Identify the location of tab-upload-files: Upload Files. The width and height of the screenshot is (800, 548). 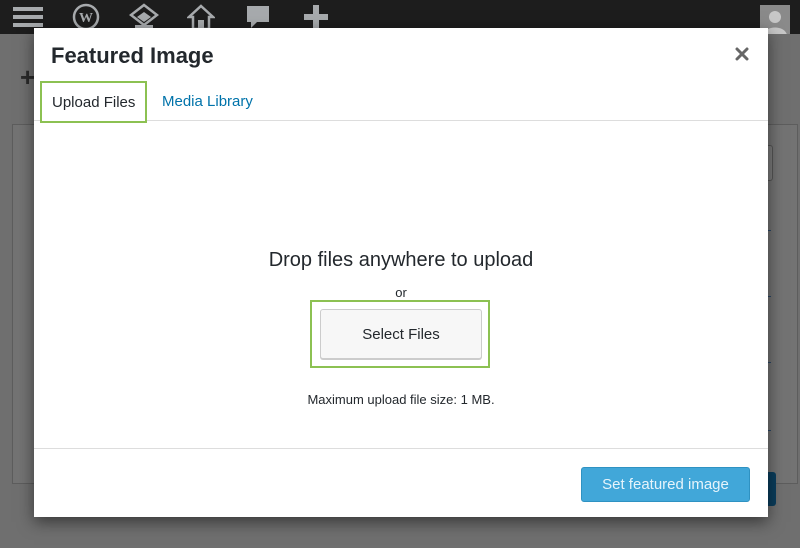
(94, 102).